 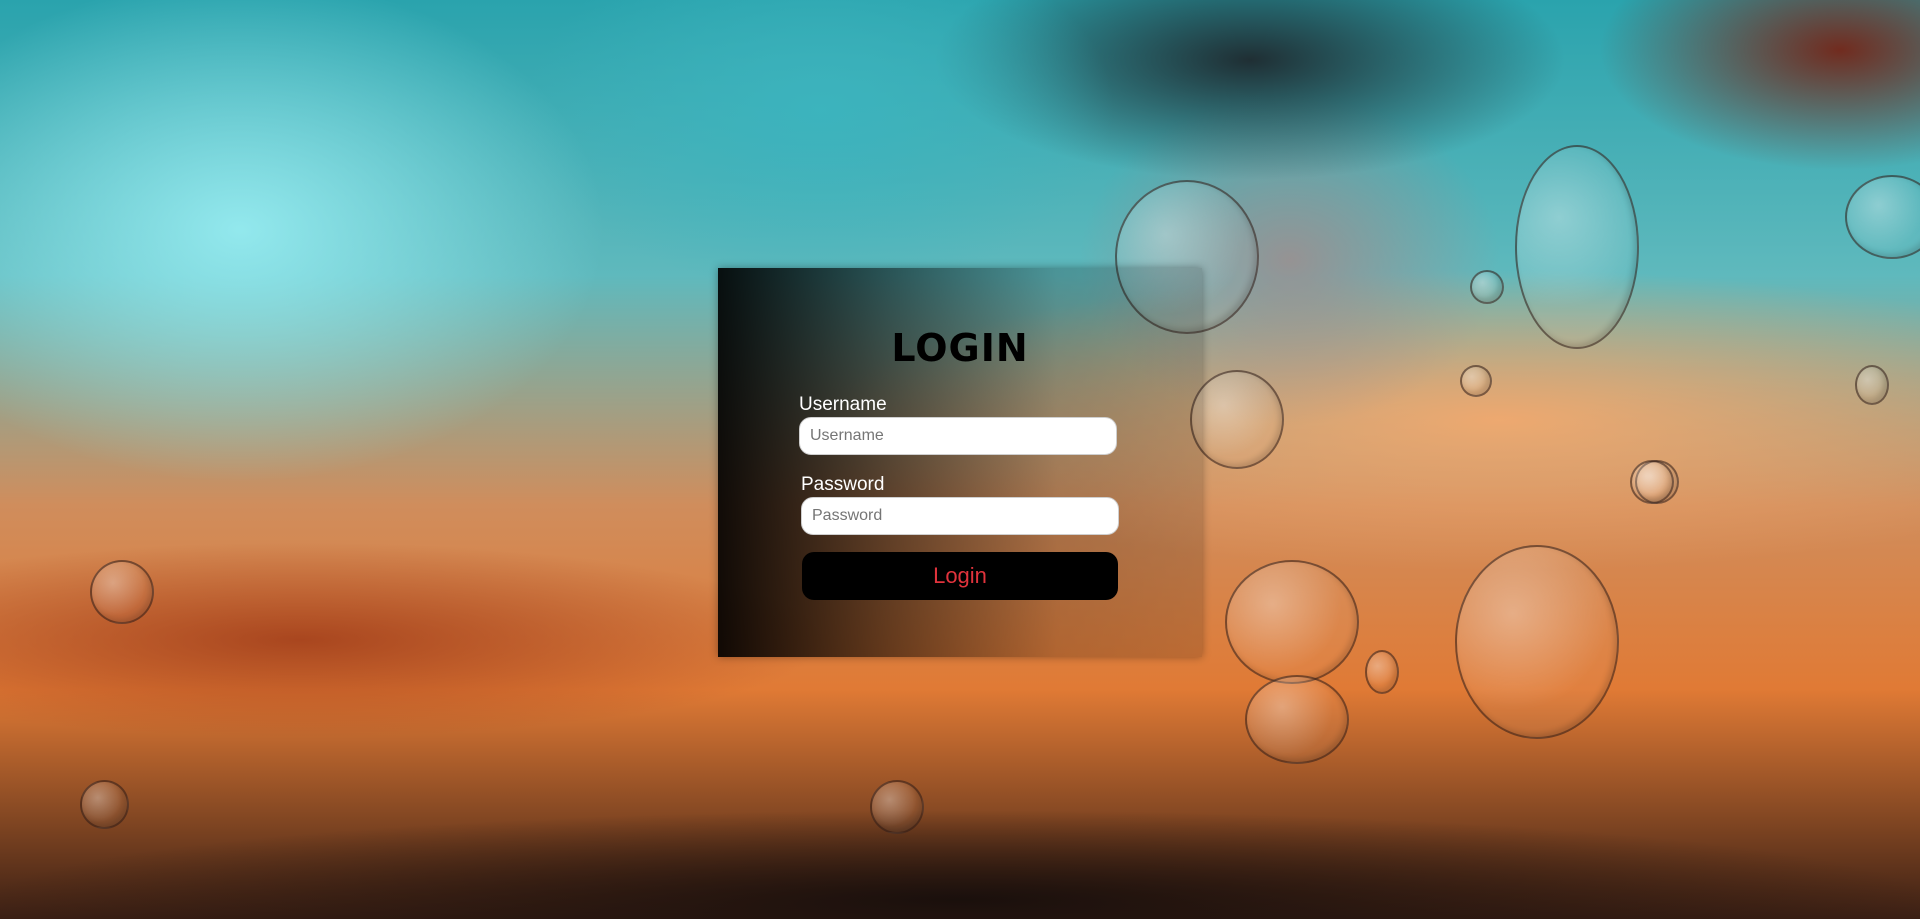 What do you see at coordinates (843, 484) in the screenshot?
I see `password-label: Password` at bounding box center [843, 484].